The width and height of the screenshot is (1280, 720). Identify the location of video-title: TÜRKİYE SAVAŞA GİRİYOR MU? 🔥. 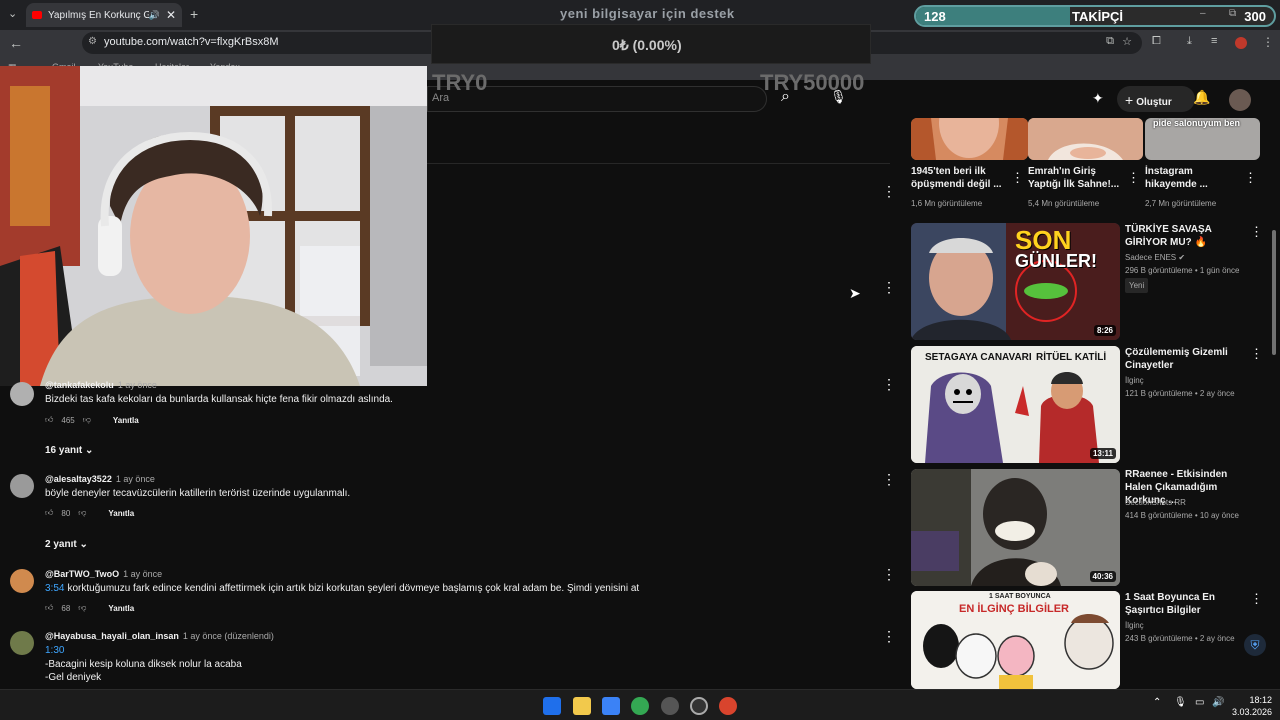
(1184, 236).